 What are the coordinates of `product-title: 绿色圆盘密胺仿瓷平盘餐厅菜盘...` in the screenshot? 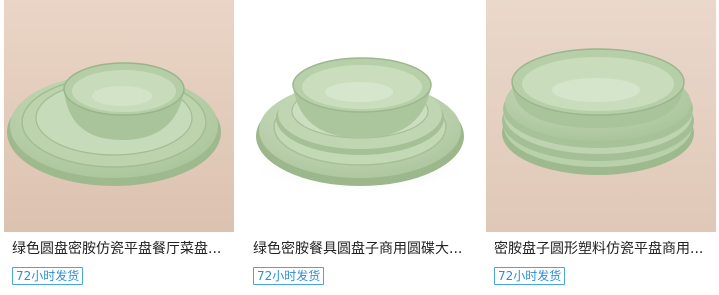 It's located at (120, 249).